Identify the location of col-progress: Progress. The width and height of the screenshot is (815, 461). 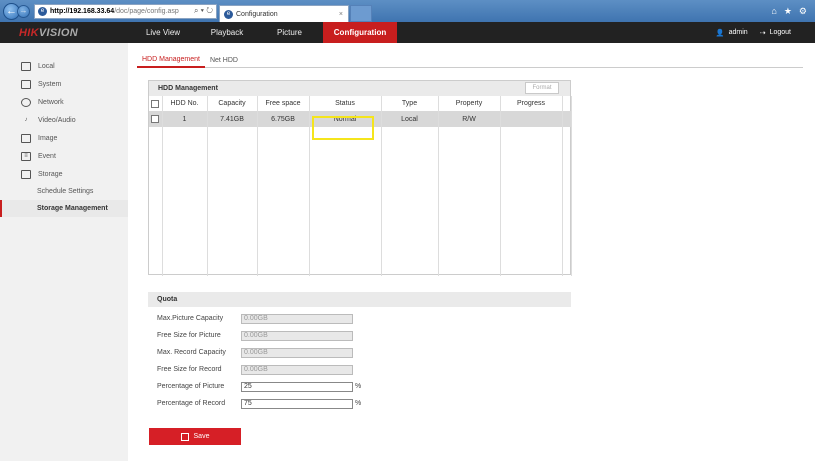
(531, 103).